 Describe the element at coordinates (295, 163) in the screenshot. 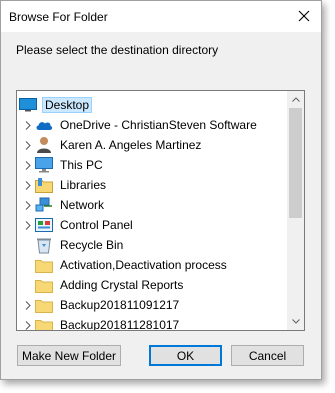

I see `scrollbar-thumb` at that location.